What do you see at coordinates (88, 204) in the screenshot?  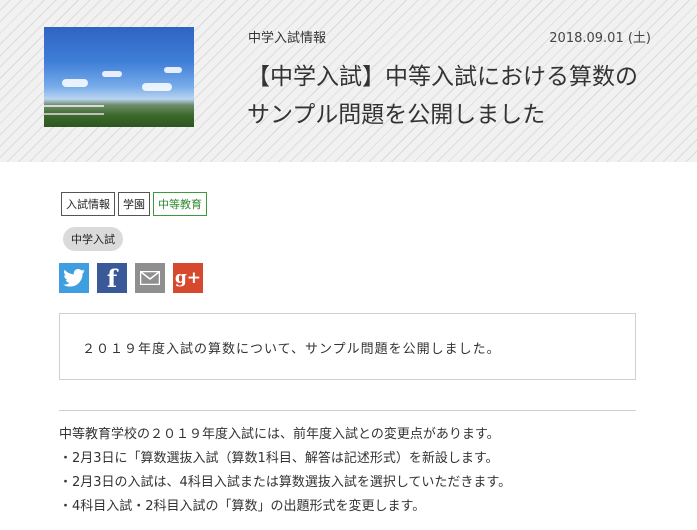 I see `tag-nyushi-joho: 入試情報` at bounding box center [88, 204].